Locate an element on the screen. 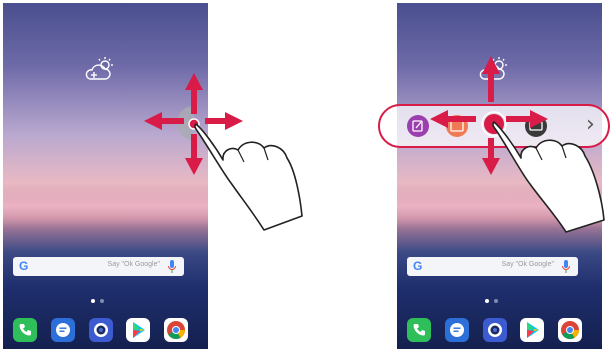 The image size is (613, 350). arrow-up-icon is located at coordinates (491, 79).